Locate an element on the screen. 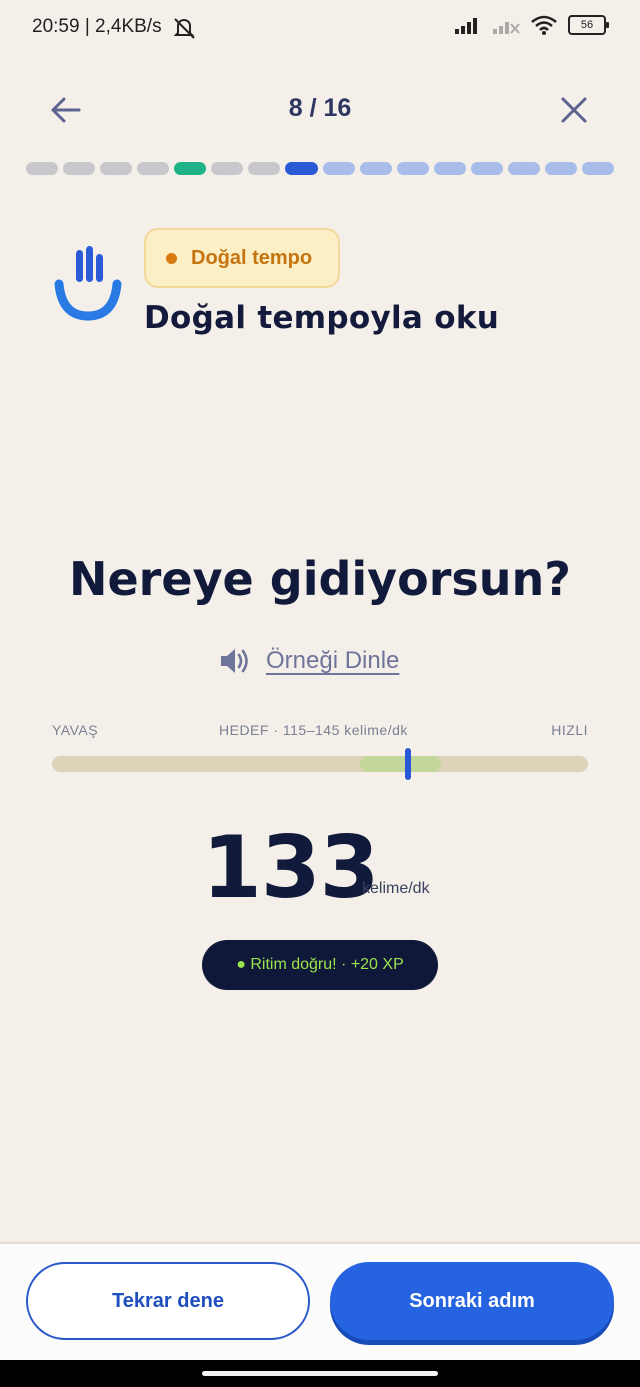 This screenshot has width=640, height=1387. wifi-icon is located at coordinates (544, 25).